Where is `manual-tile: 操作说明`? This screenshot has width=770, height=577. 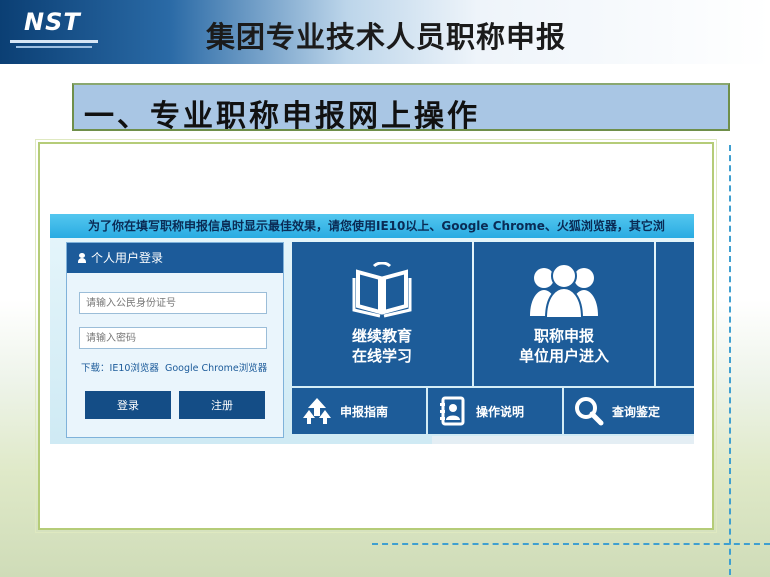
manual-tile: 操作说明 is located at coordinates (495, 411).